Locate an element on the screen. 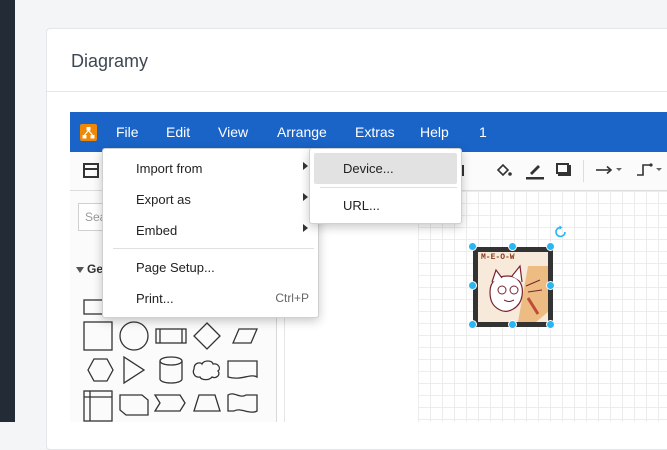 The height and width of the screenshot is (450, 667). menu-item-label: Export as is located at coordinates (163, 199).